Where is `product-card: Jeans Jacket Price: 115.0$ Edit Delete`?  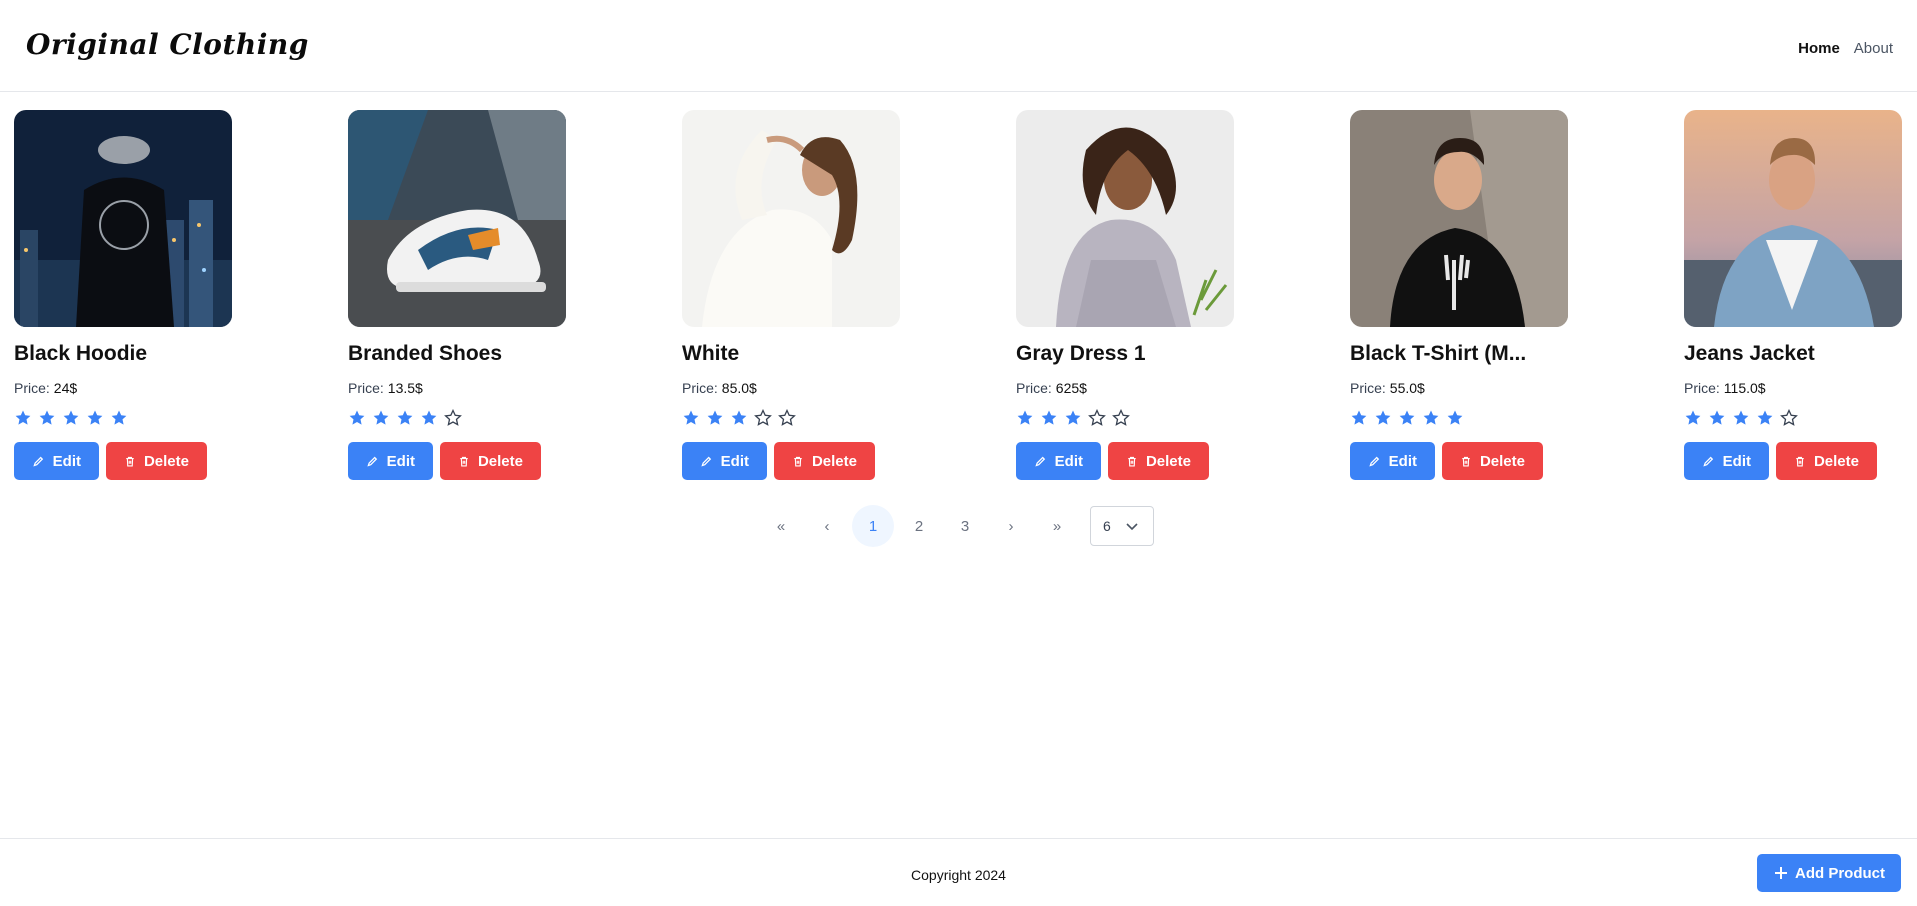 product-card: Jeans Jacket Price: 115.0$ Edit Delete is located at coordinates (1800, 295).